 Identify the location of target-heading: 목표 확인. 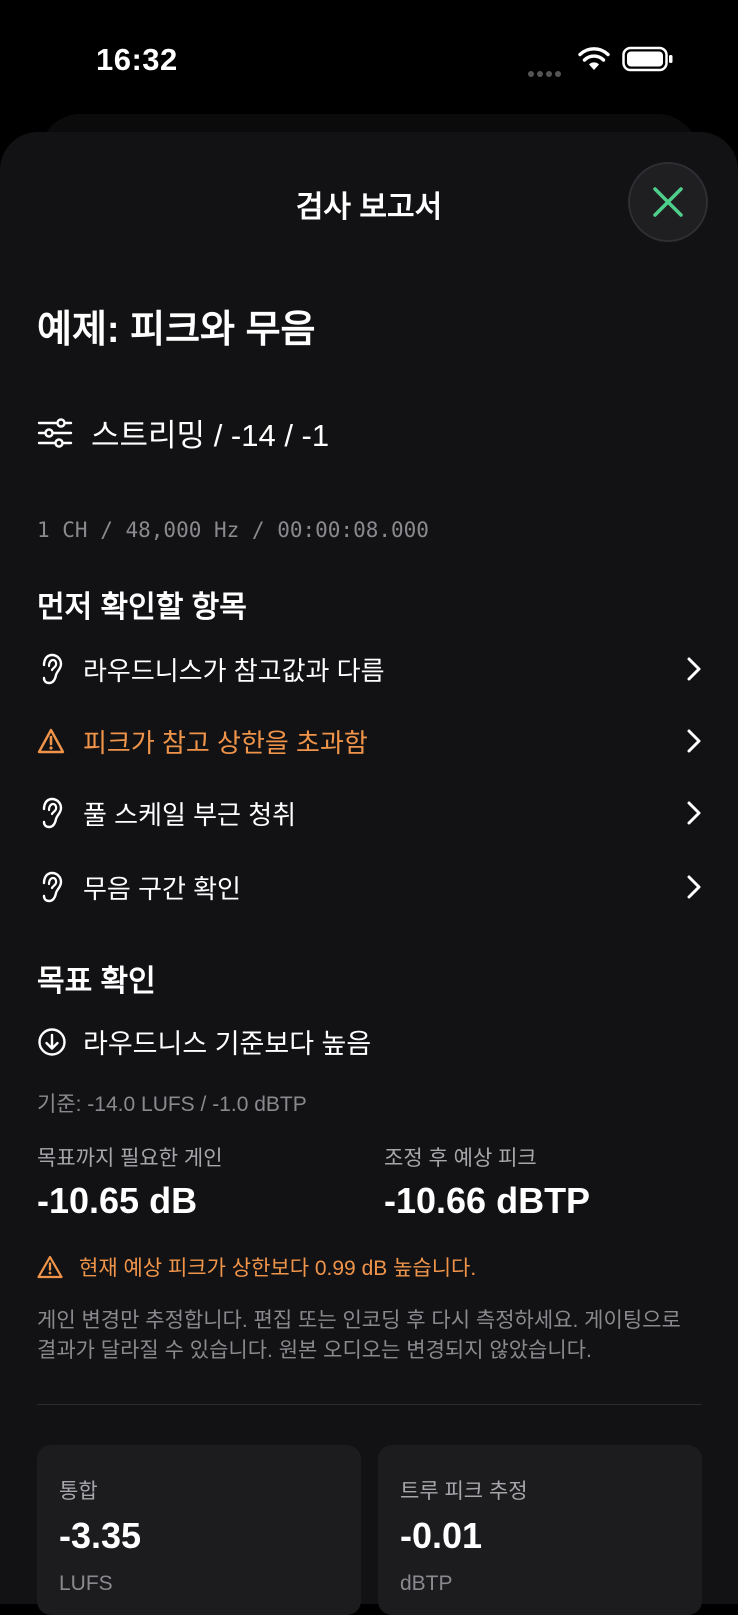
(96, 981).